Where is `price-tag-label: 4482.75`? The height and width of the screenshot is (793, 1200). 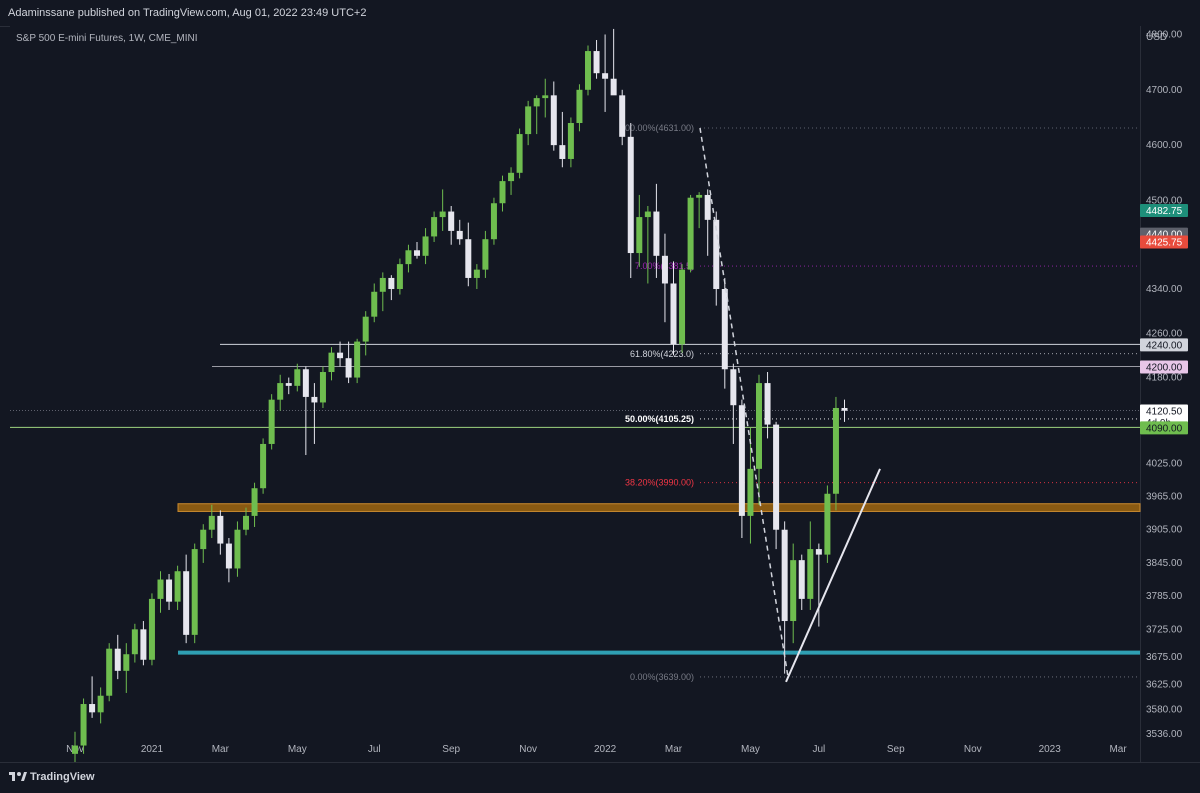
price-tag-label: 4482.75 is located at coordinates (1164, 211).